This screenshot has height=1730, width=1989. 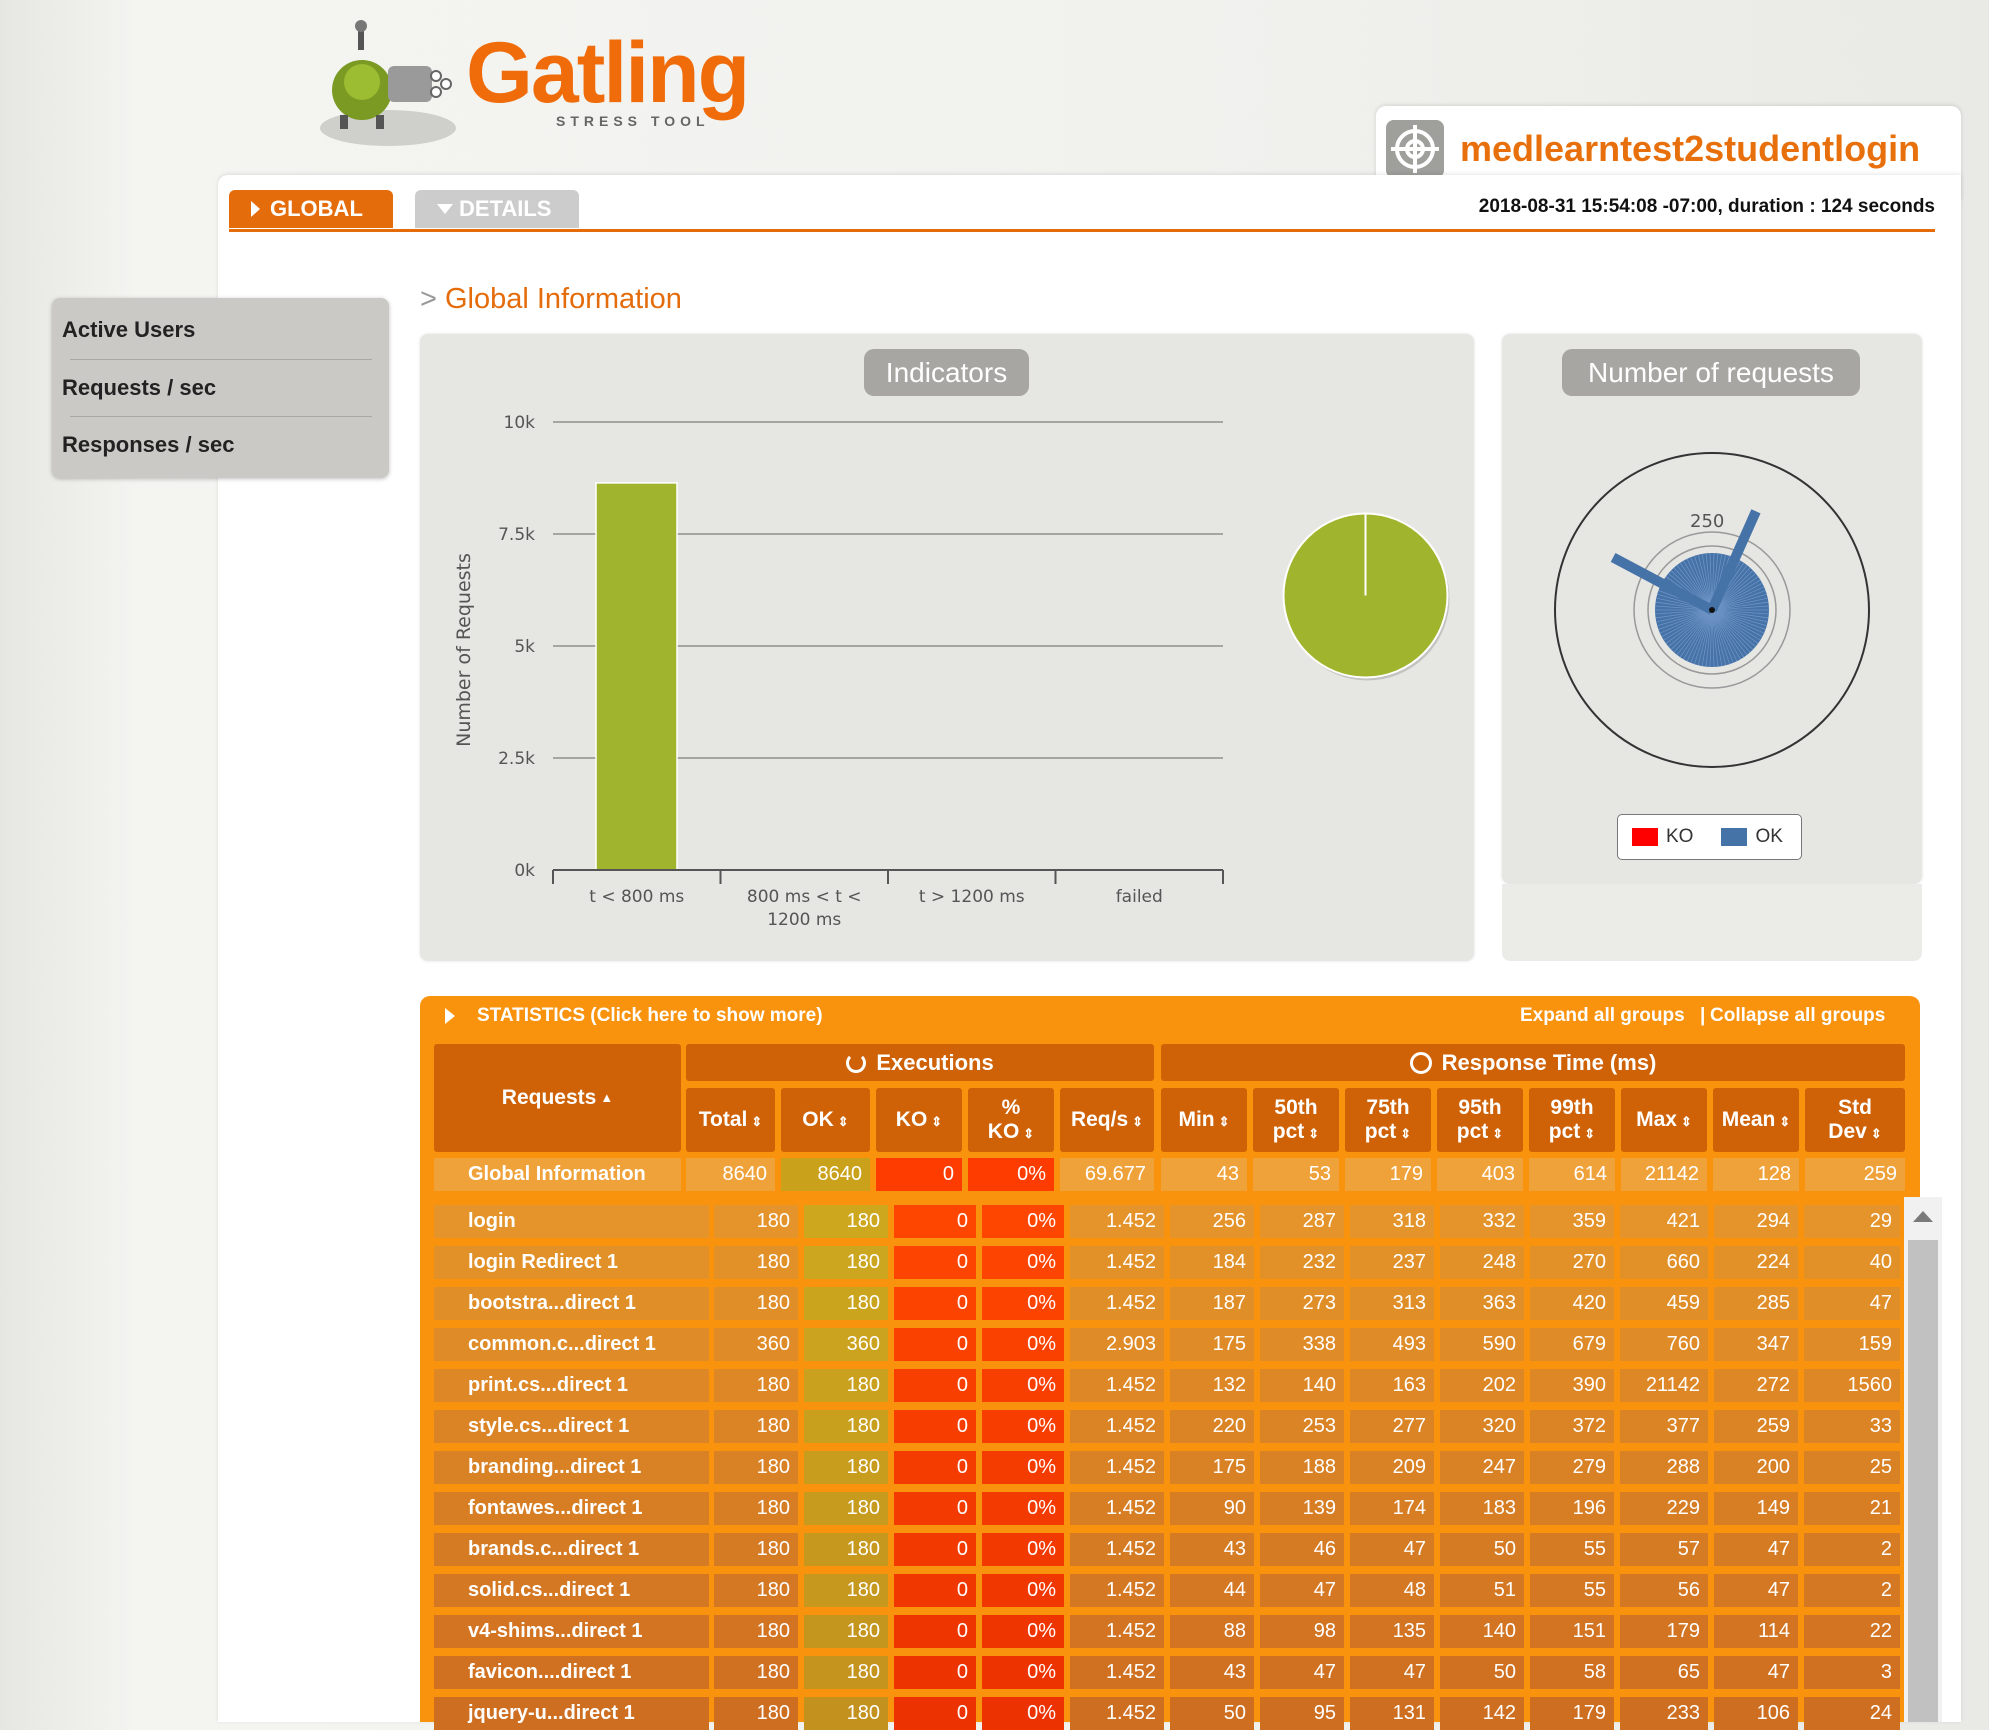 What do you see at coordinates (1204, 1174) in the screenshot?
I see `global-row-min: 43` at bounding box center [1204, 1174].